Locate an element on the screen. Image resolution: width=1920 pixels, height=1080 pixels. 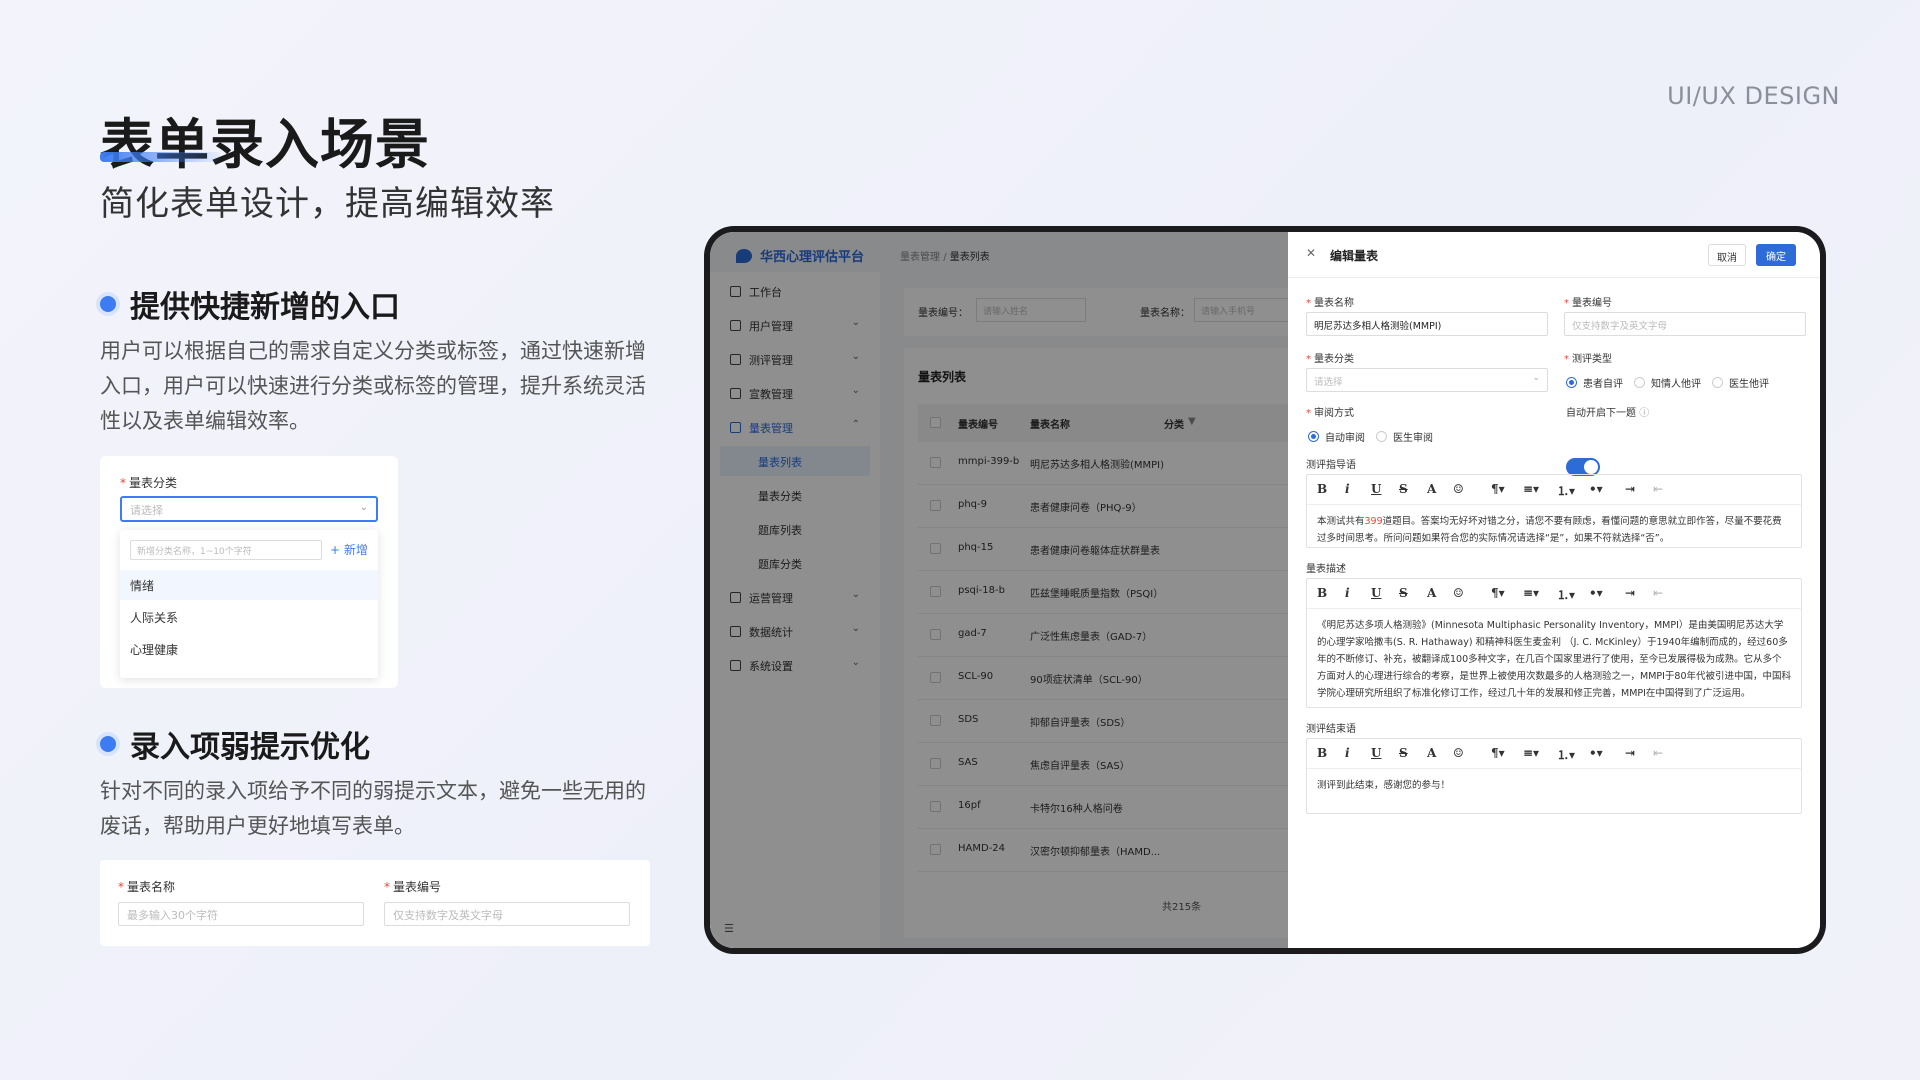
scale-code-input: 仅支持数字及英文字母 is located at coordinates (1685, 324).